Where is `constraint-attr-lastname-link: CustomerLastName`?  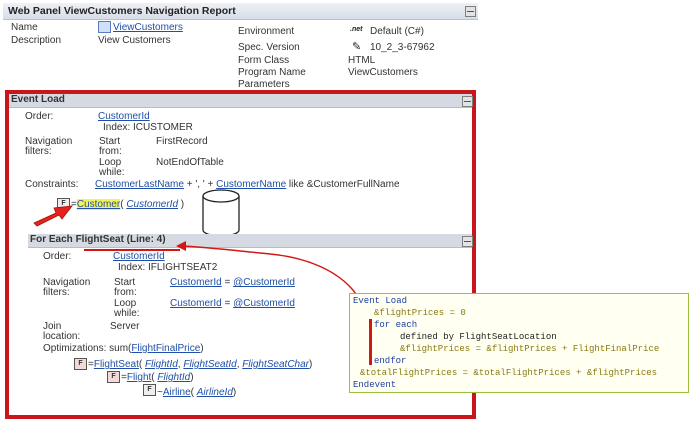 constraint-attr-lastname-link: CustomerLastName is located at coordinates (139, 184).